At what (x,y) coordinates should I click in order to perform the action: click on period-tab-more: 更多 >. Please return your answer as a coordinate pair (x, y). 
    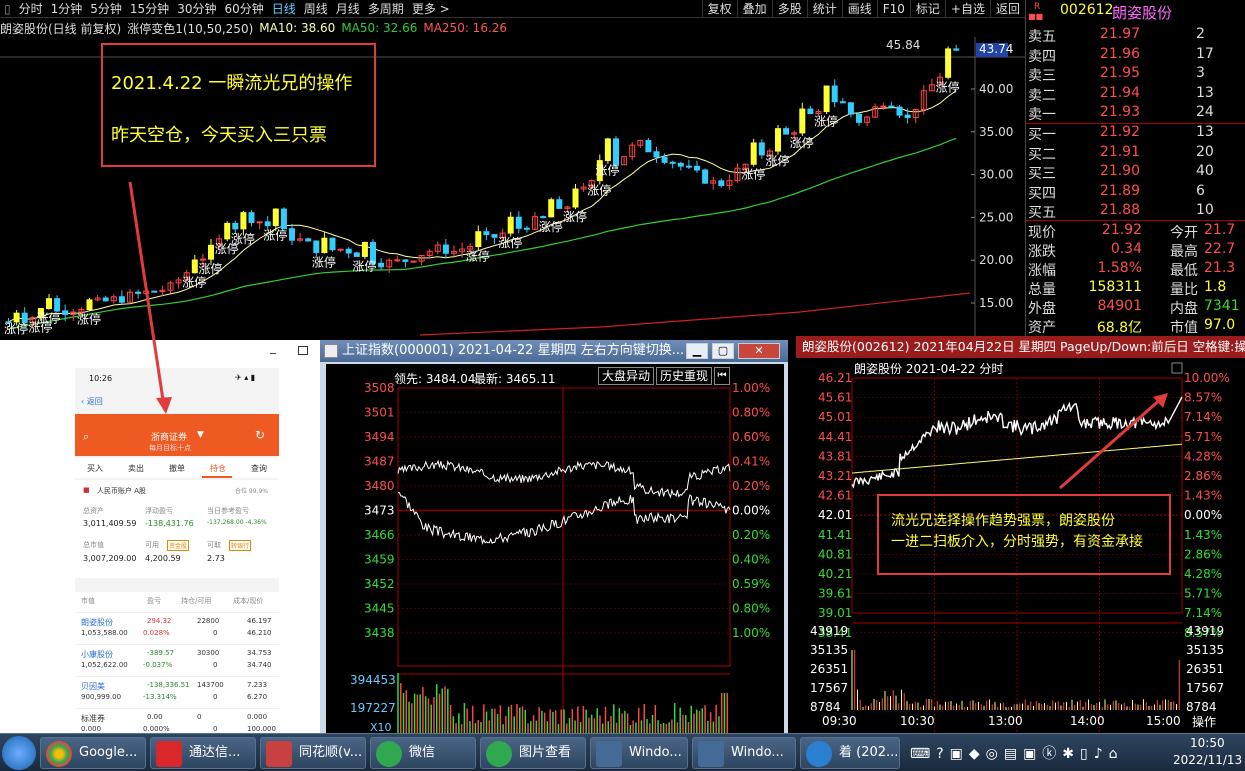
    Looking at the image, I should click on (431, 8).